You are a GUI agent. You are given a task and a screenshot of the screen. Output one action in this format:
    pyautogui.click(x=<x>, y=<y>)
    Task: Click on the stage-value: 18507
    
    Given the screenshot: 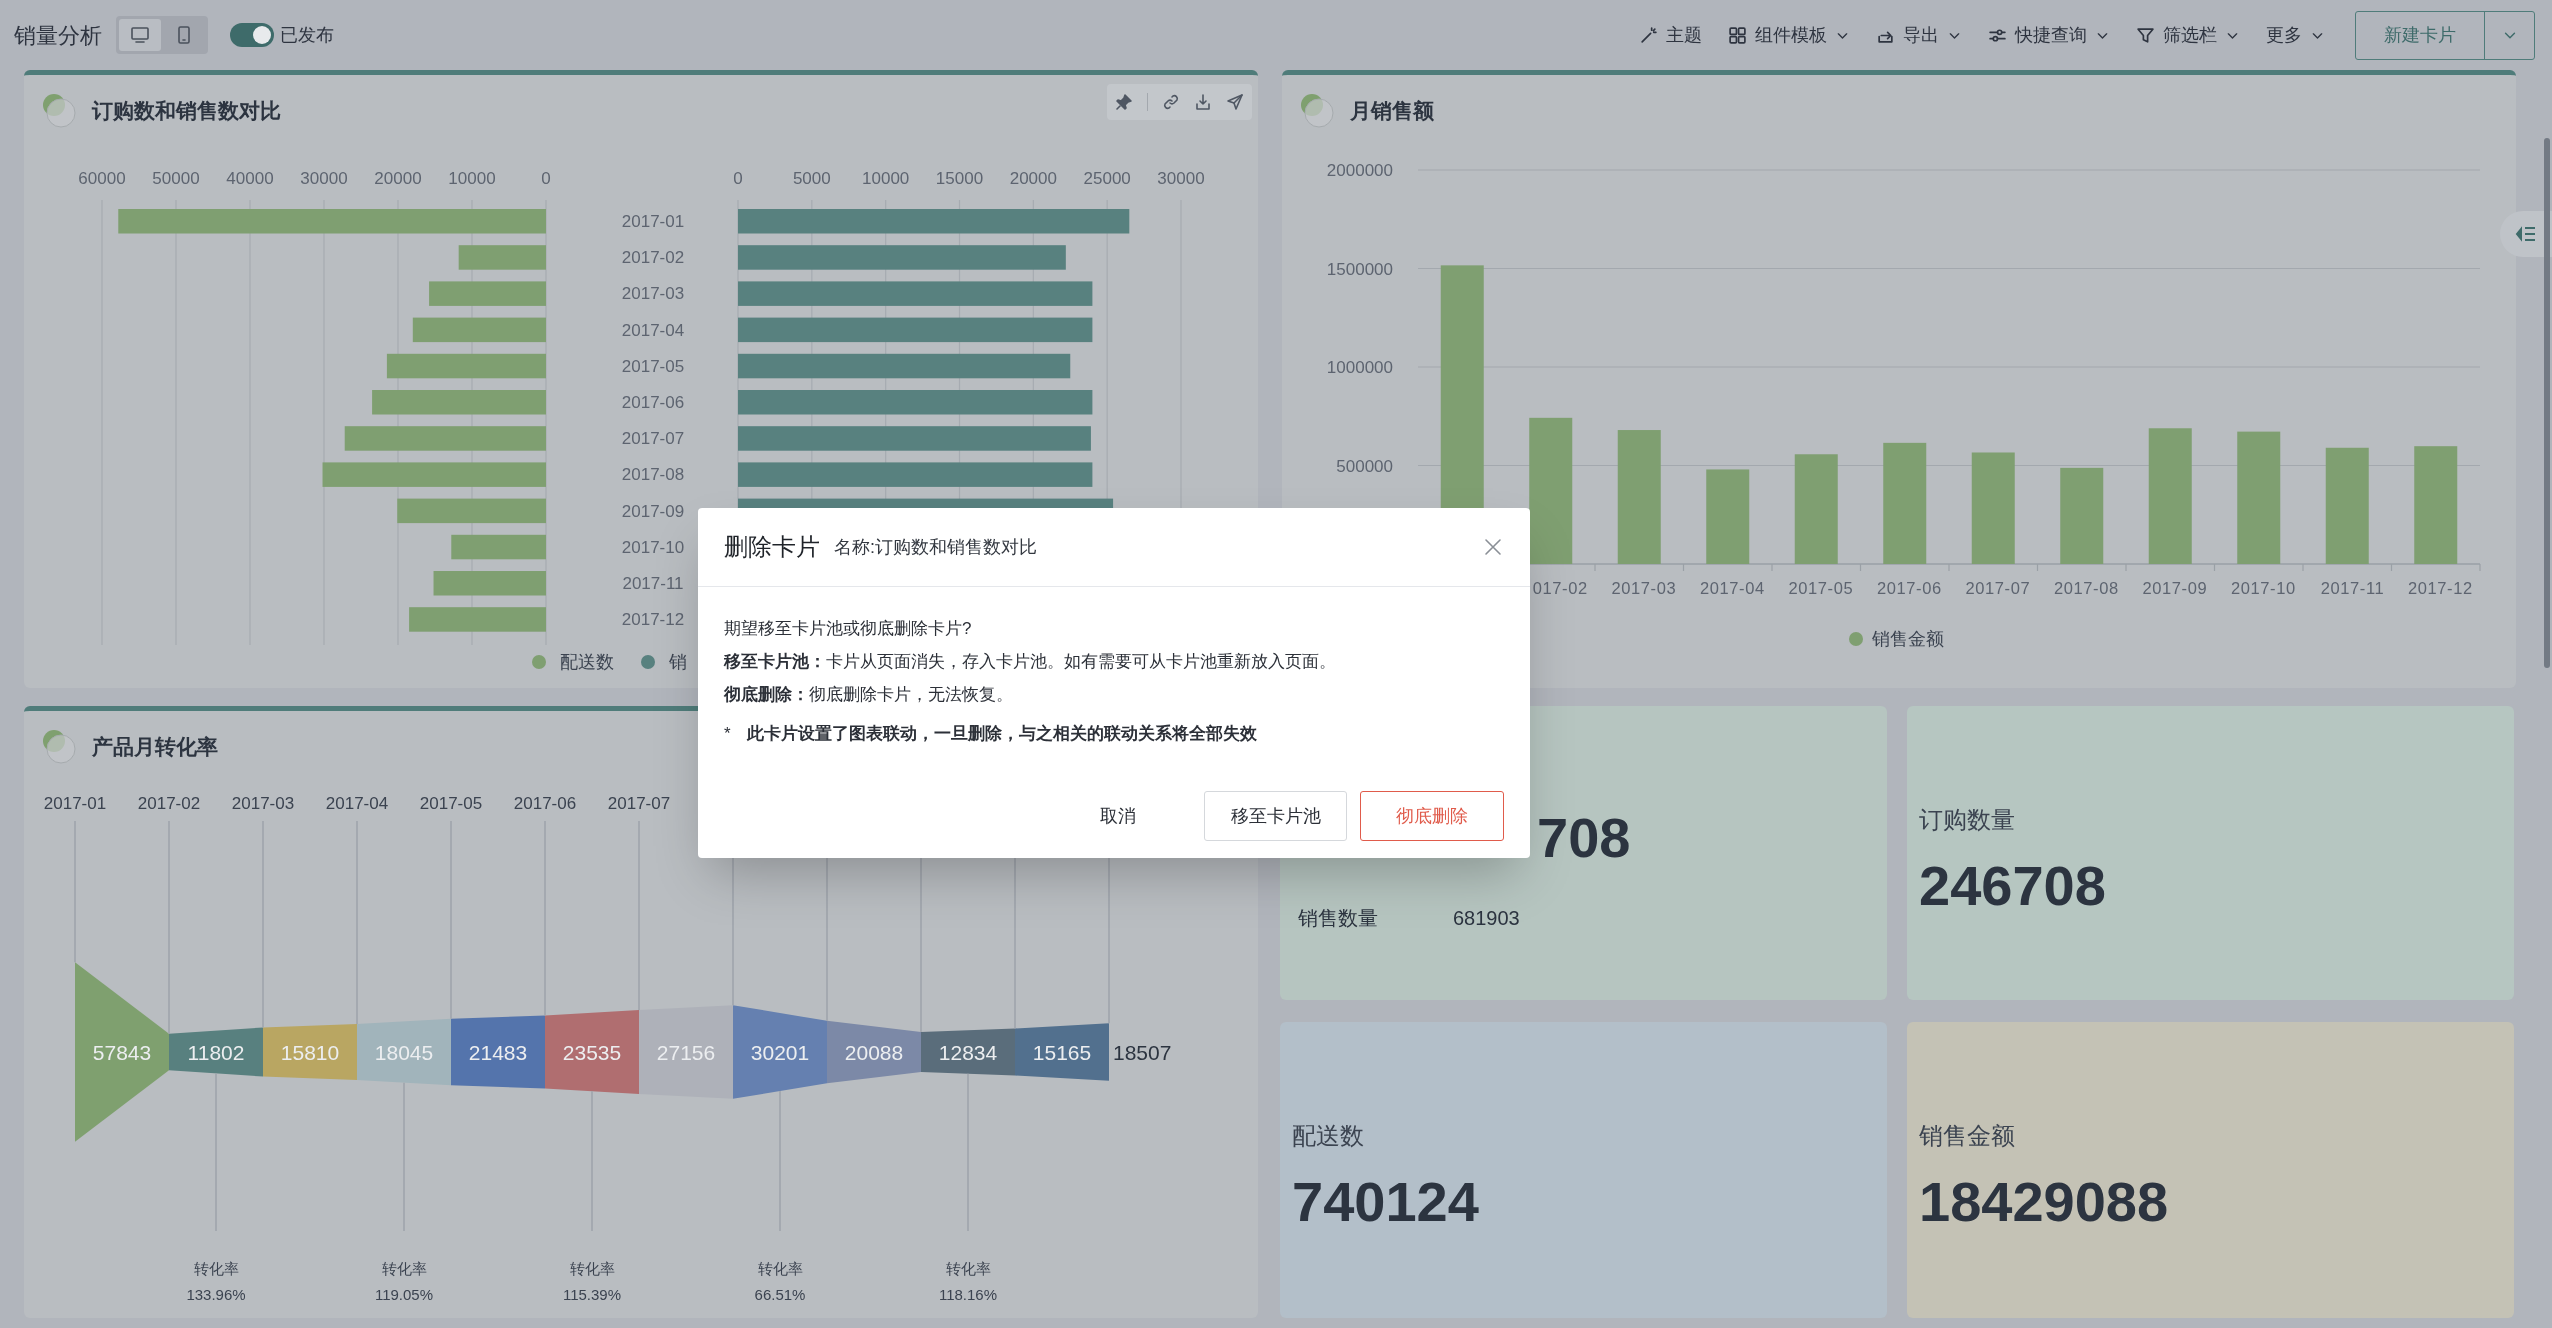 What is the action you would take?
    pyautogui.click(x=1142, y=1052)
    